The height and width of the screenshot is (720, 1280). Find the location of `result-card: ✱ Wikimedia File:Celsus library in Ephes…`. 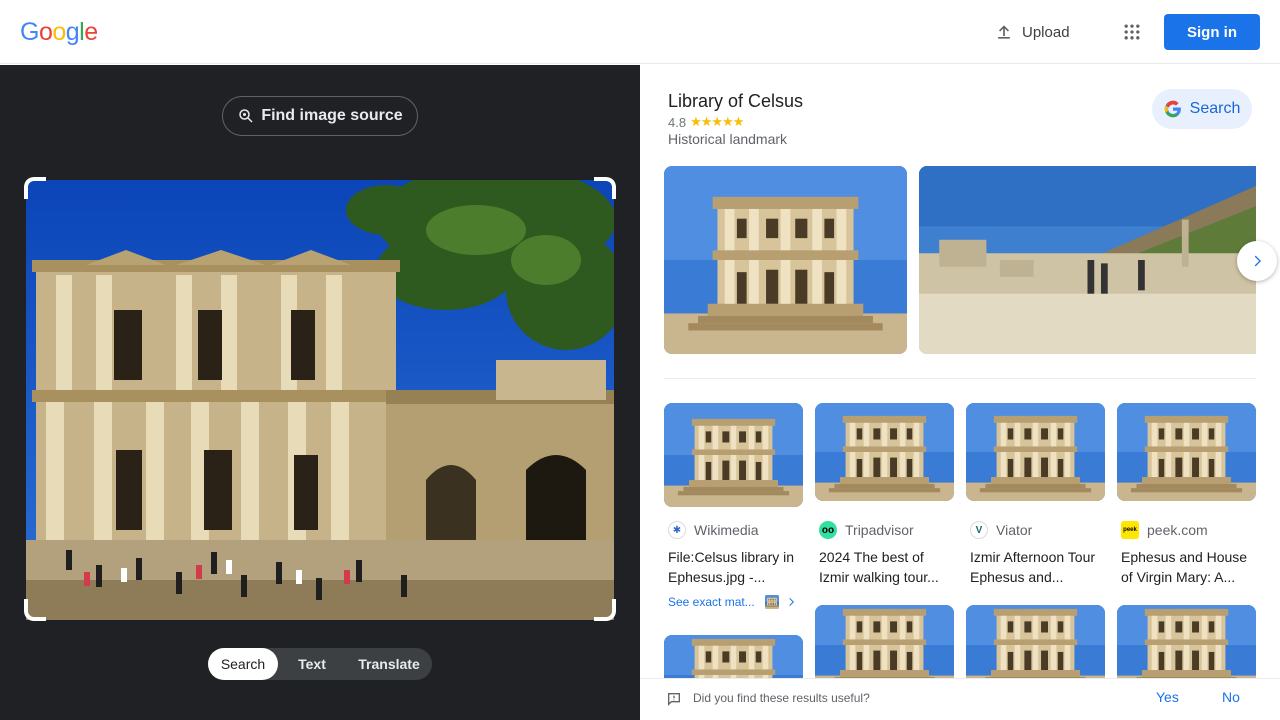

result-card: ✱ Wikimedia File:Celsus library in Ephes… is located at coordinates (733, 495).